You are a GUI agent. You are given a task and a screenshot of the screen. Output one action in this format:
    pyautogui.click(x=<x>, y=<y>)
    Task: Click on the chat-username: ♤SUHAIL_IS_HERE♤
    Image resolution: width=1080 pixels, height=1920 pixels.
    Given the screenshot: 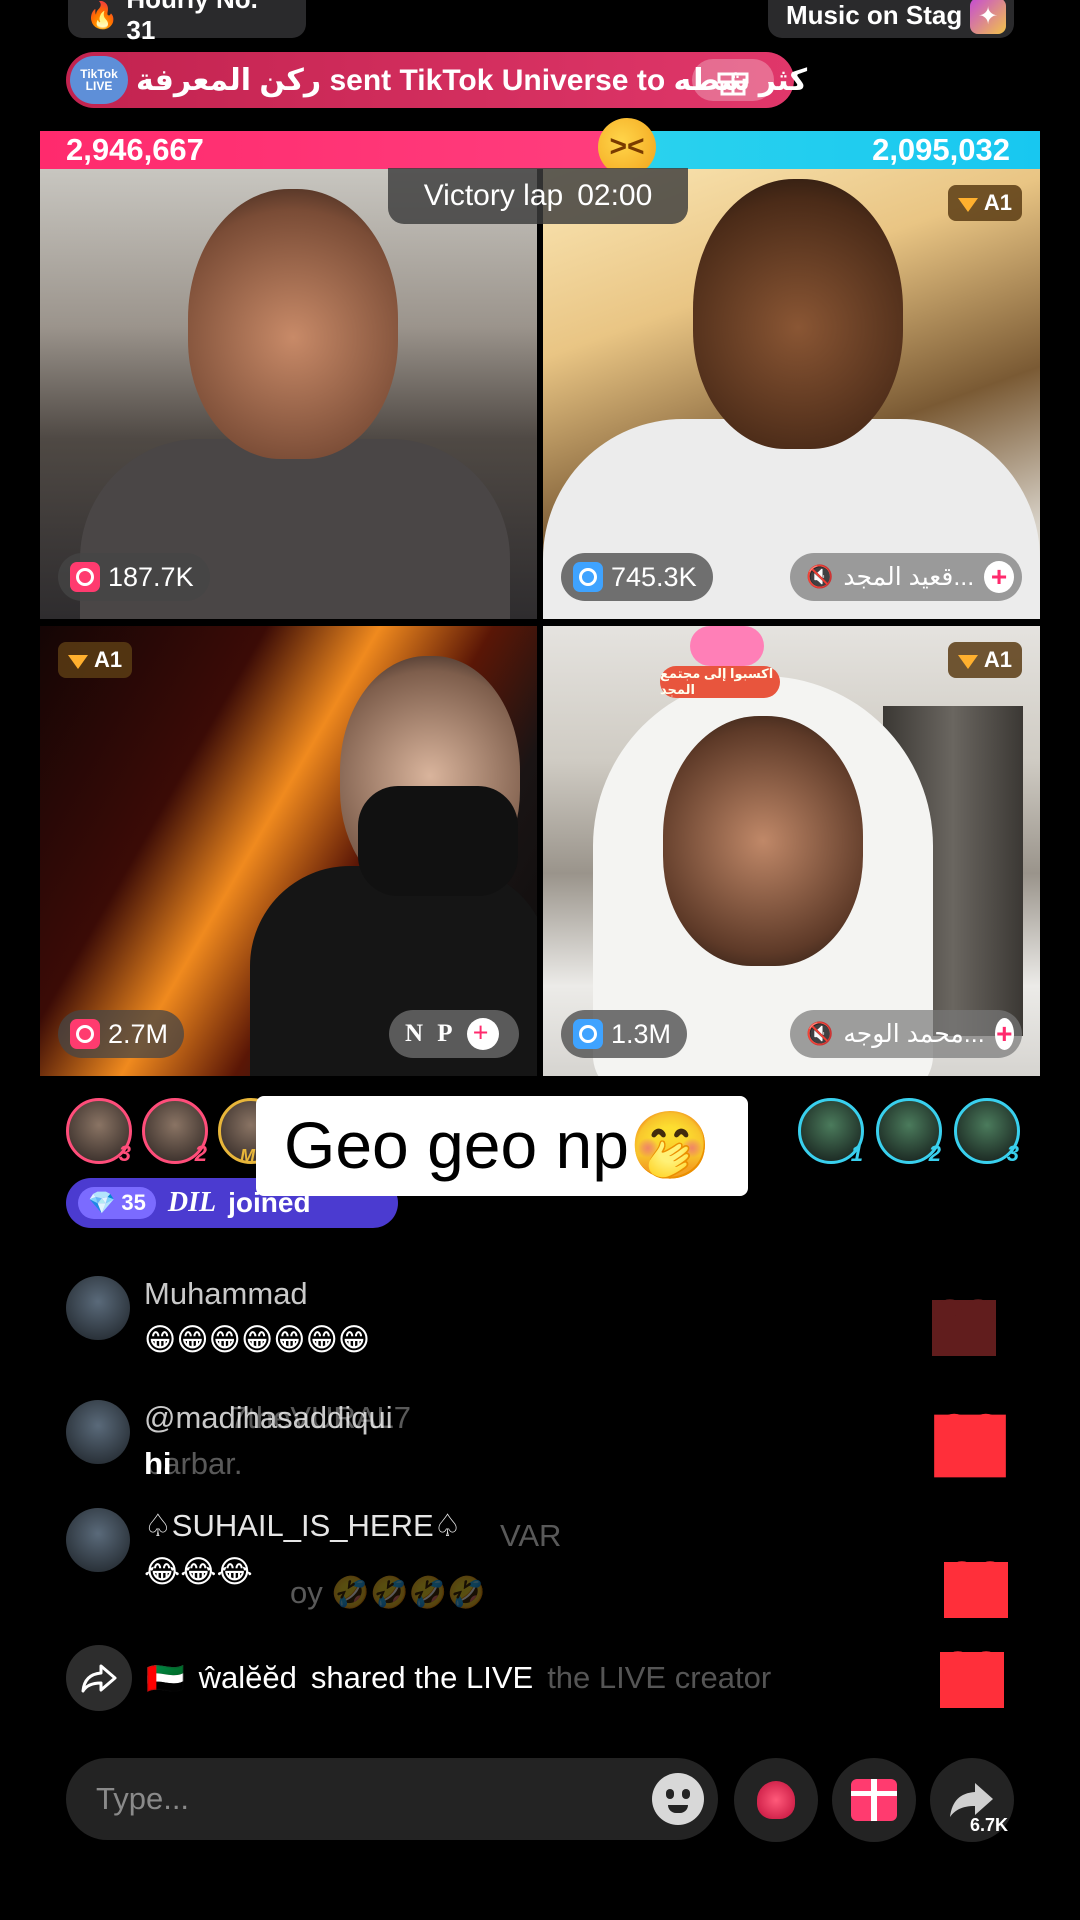 What is the action you would take?
    pyautogui.click(x=302, y=1526)
    